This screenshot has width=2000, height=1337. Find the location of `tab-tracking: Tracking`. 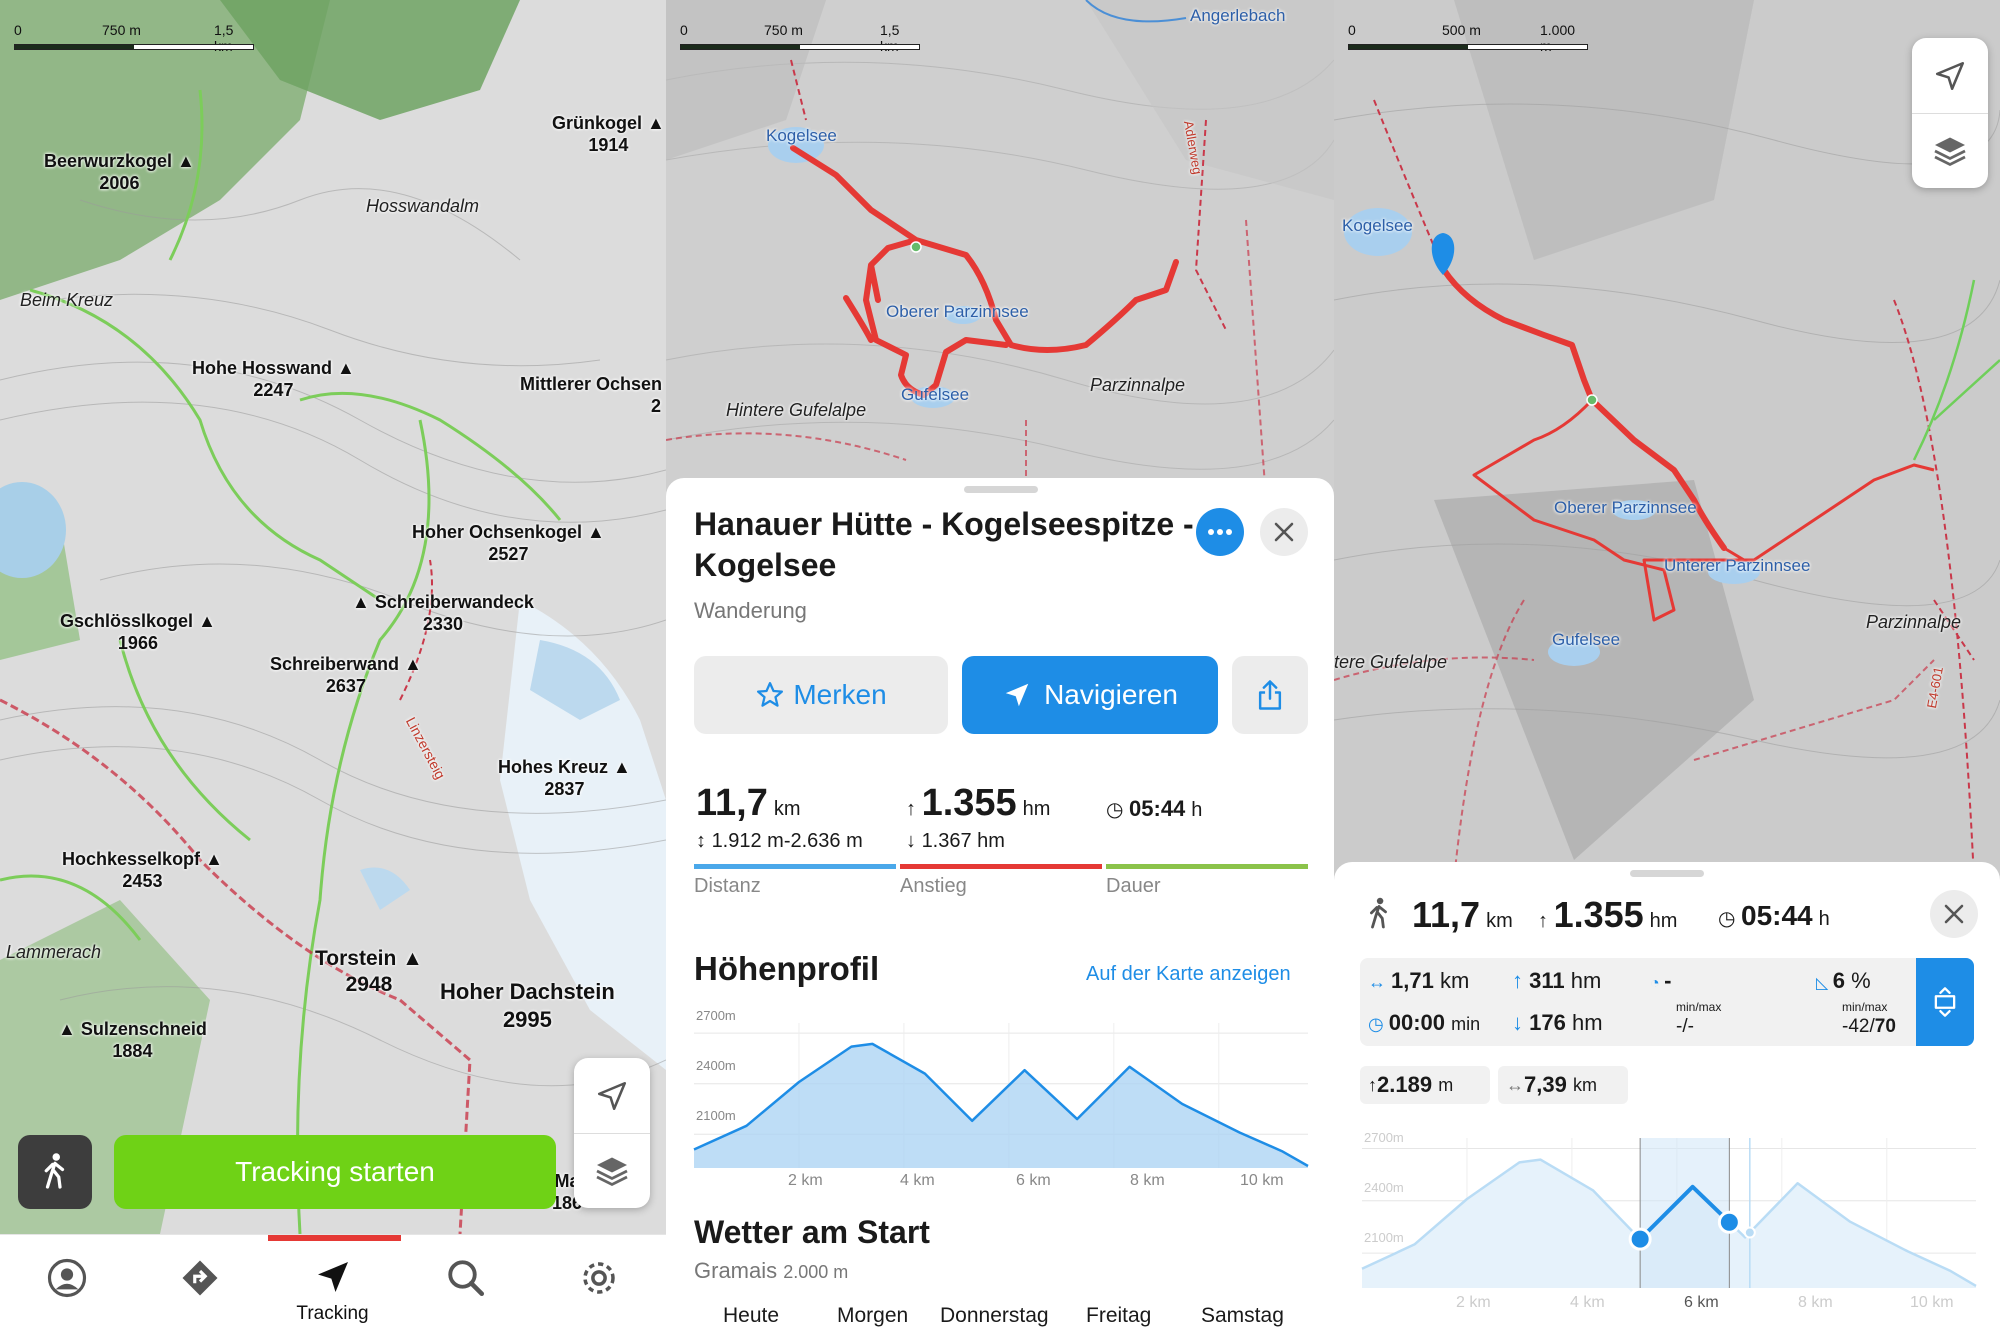

tab-tracking: Tracking is located at coordinates (332, 1286).